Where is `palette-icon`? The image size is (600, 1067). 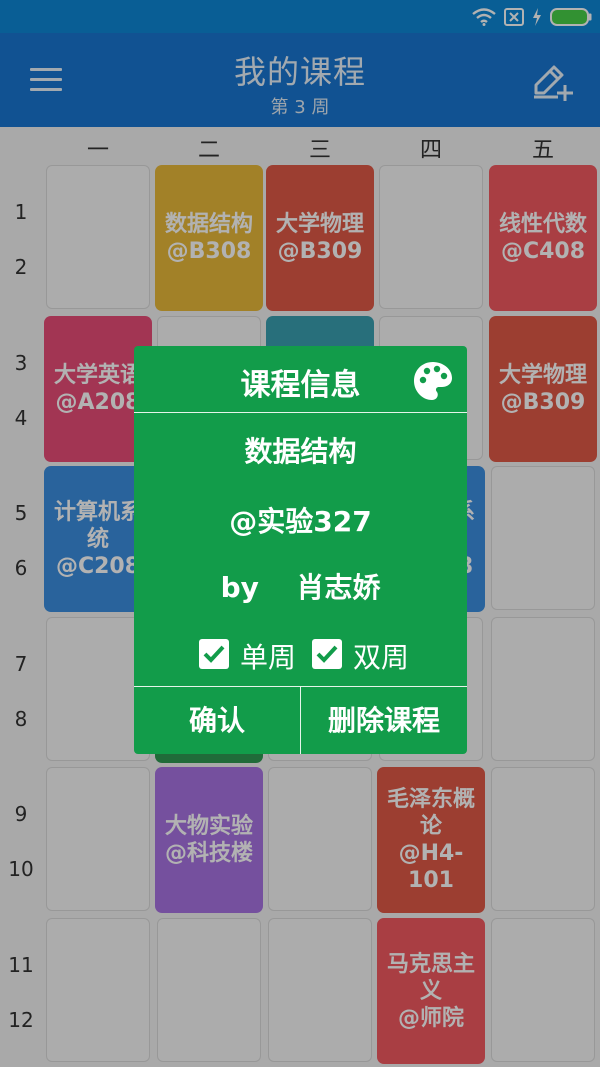 palette-icon is located at coordinates (433, 381).